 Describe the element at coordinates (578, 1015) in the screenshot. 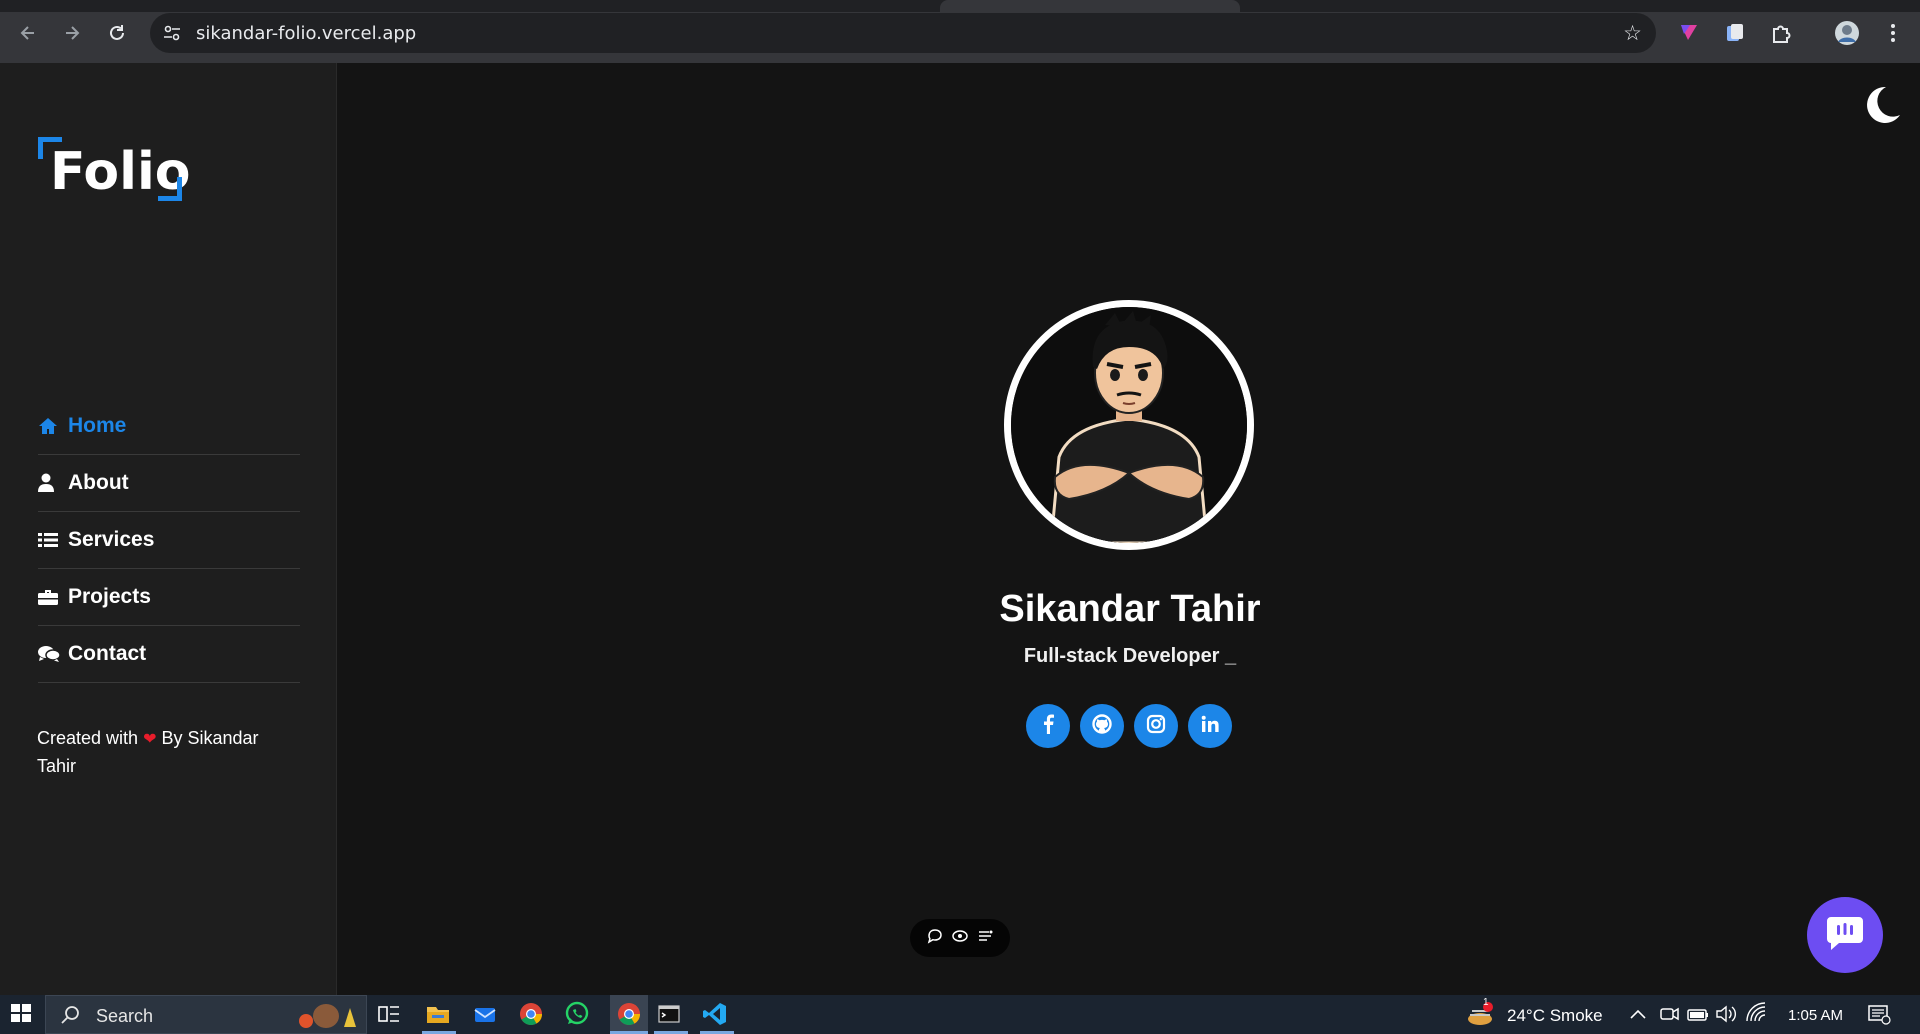

I see `whatsapp-icon` at that location.